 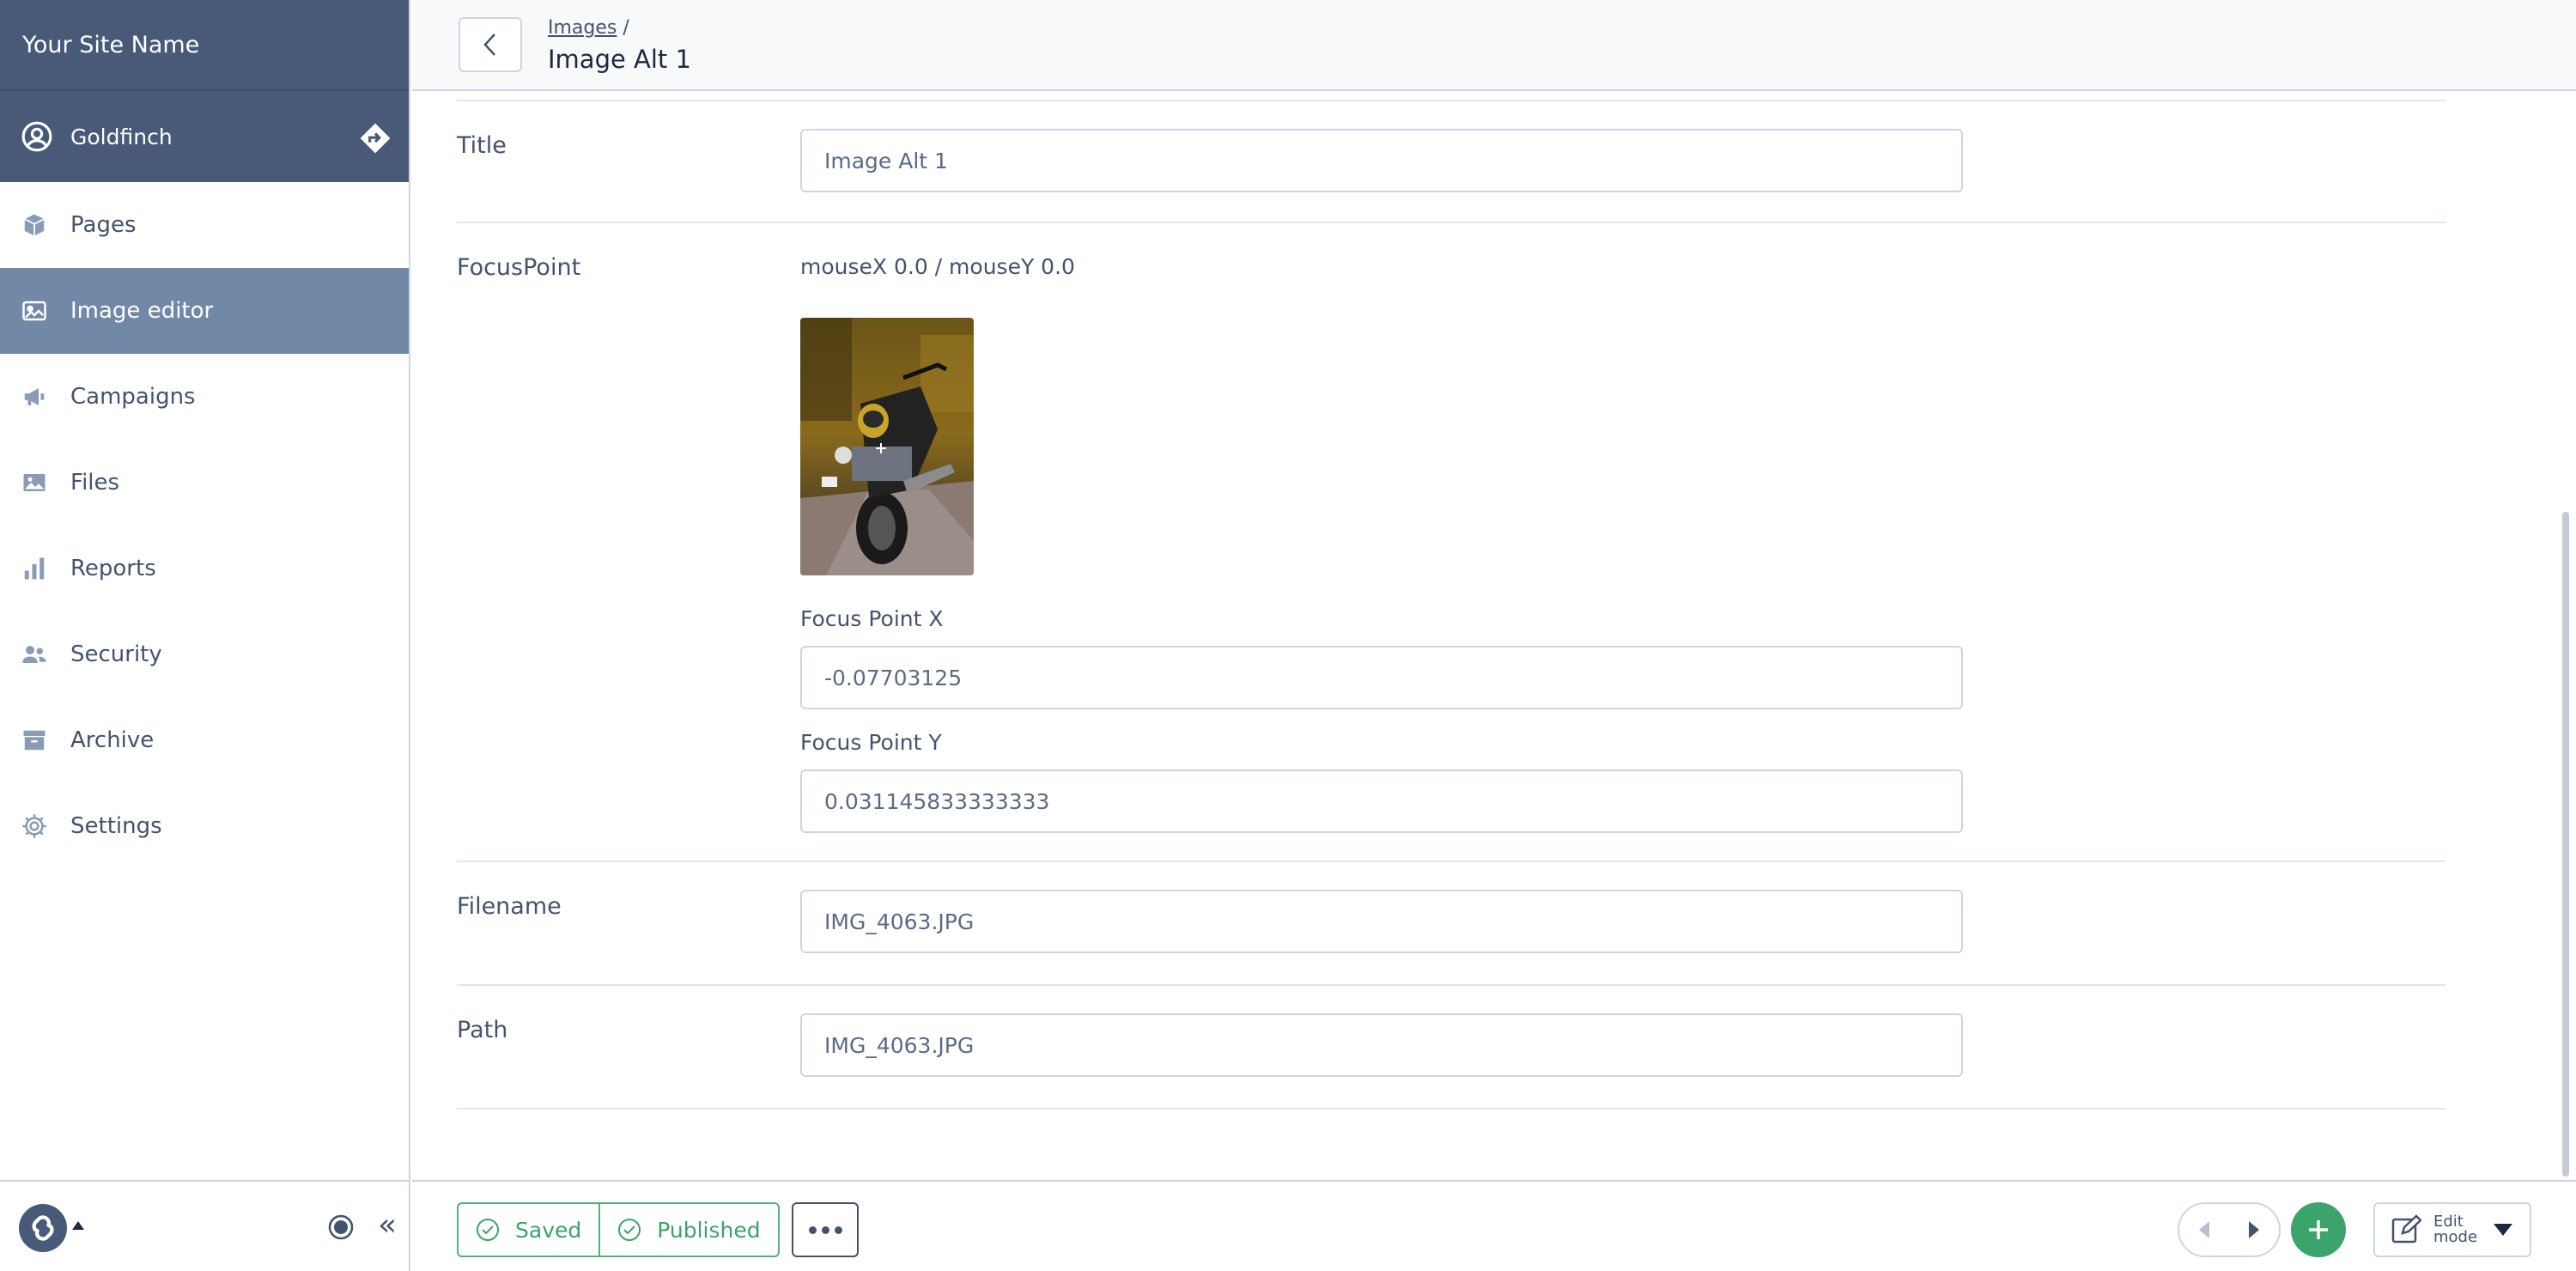 What do you see at coordinates (204, 45) in the screenshot?
I see `site-name: Your Site Name` at bounding box center [204, 45].